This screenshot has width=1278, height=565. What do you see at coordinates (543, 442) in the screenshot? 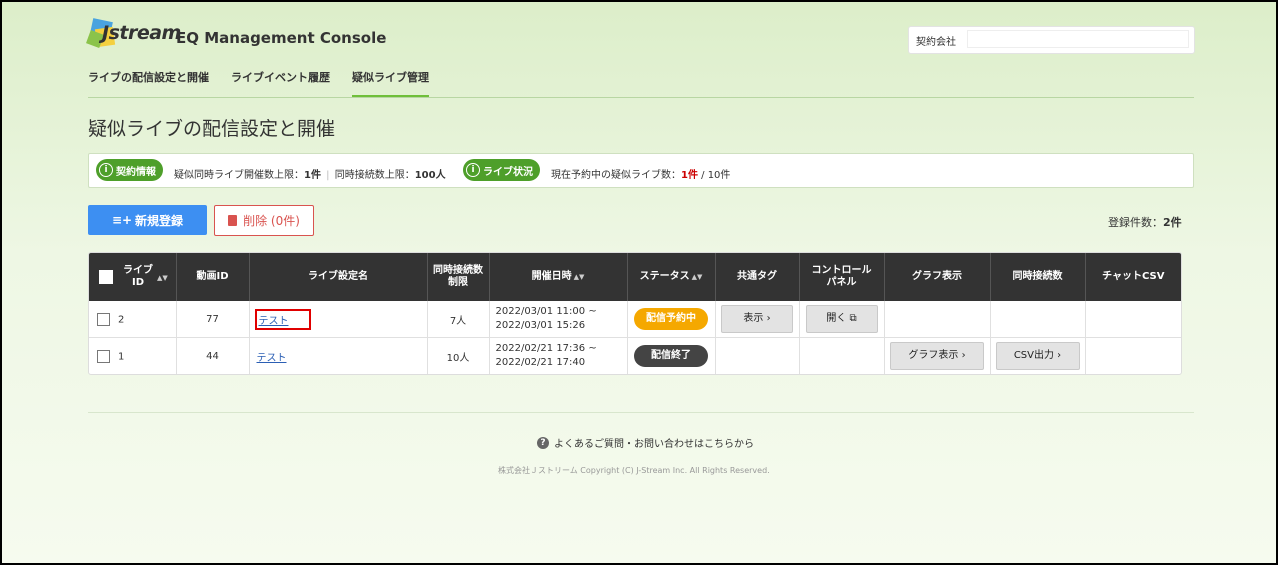
I see `question-icon: ?` at bounding box center [543, 442].